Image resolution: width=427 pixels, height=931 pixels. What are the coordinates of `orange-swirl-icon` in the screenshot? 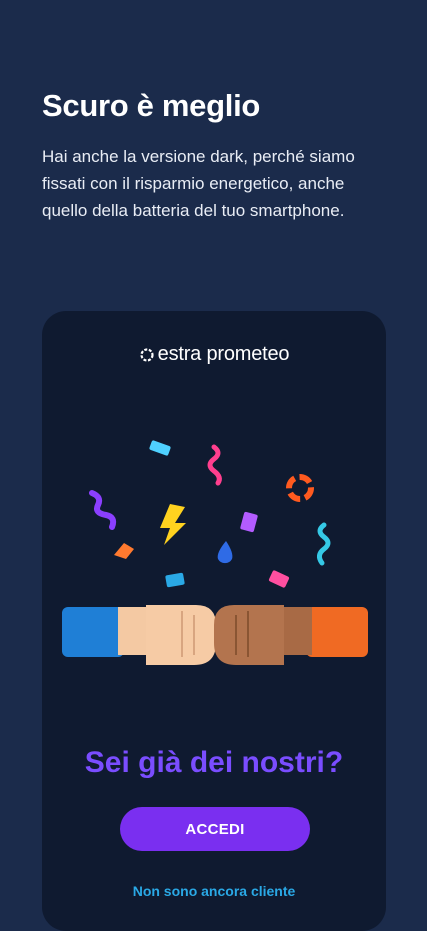 It's located at (300, 488).